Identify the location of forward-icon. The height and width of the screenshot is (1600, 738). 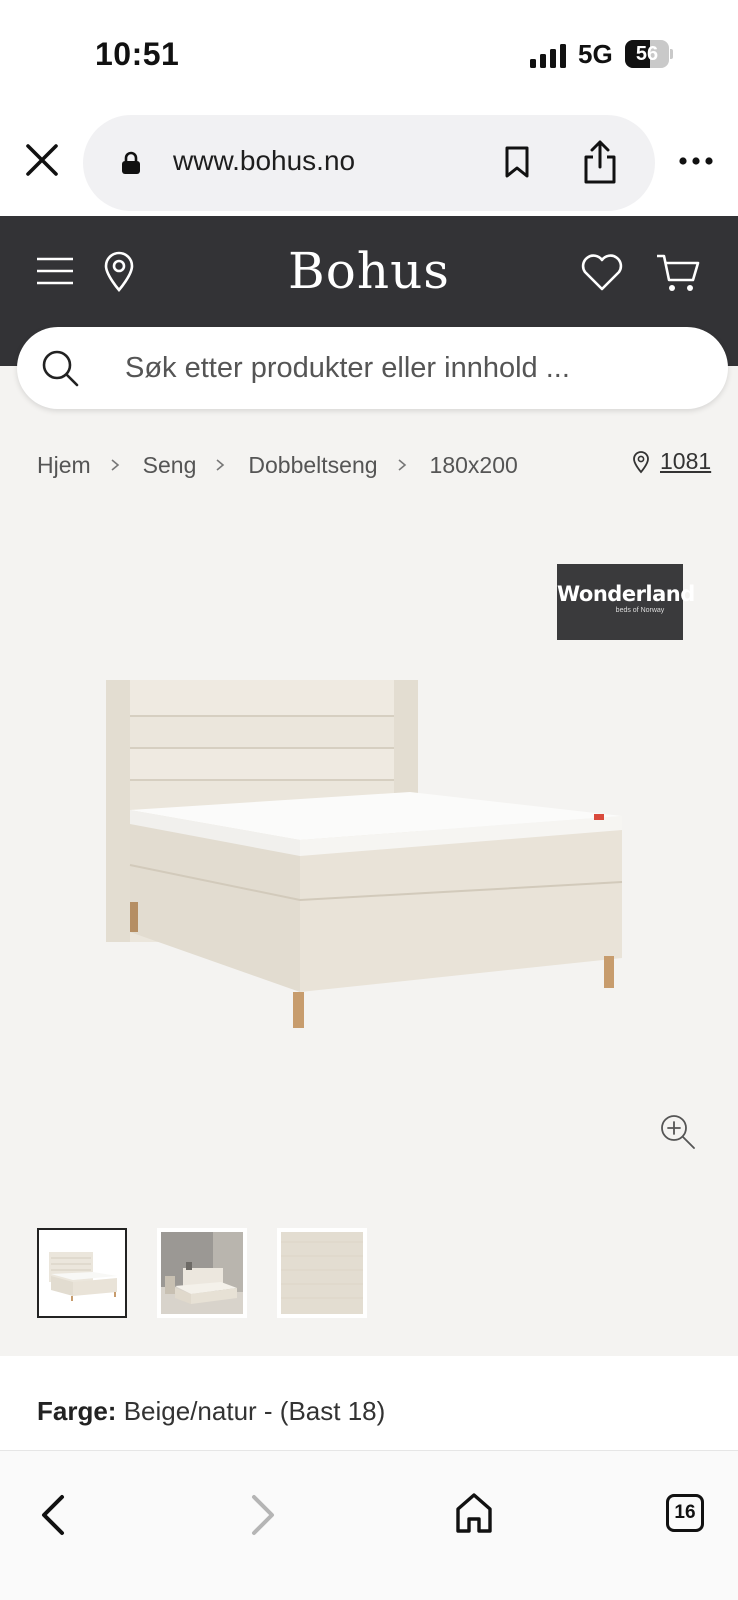
(264, 1515).